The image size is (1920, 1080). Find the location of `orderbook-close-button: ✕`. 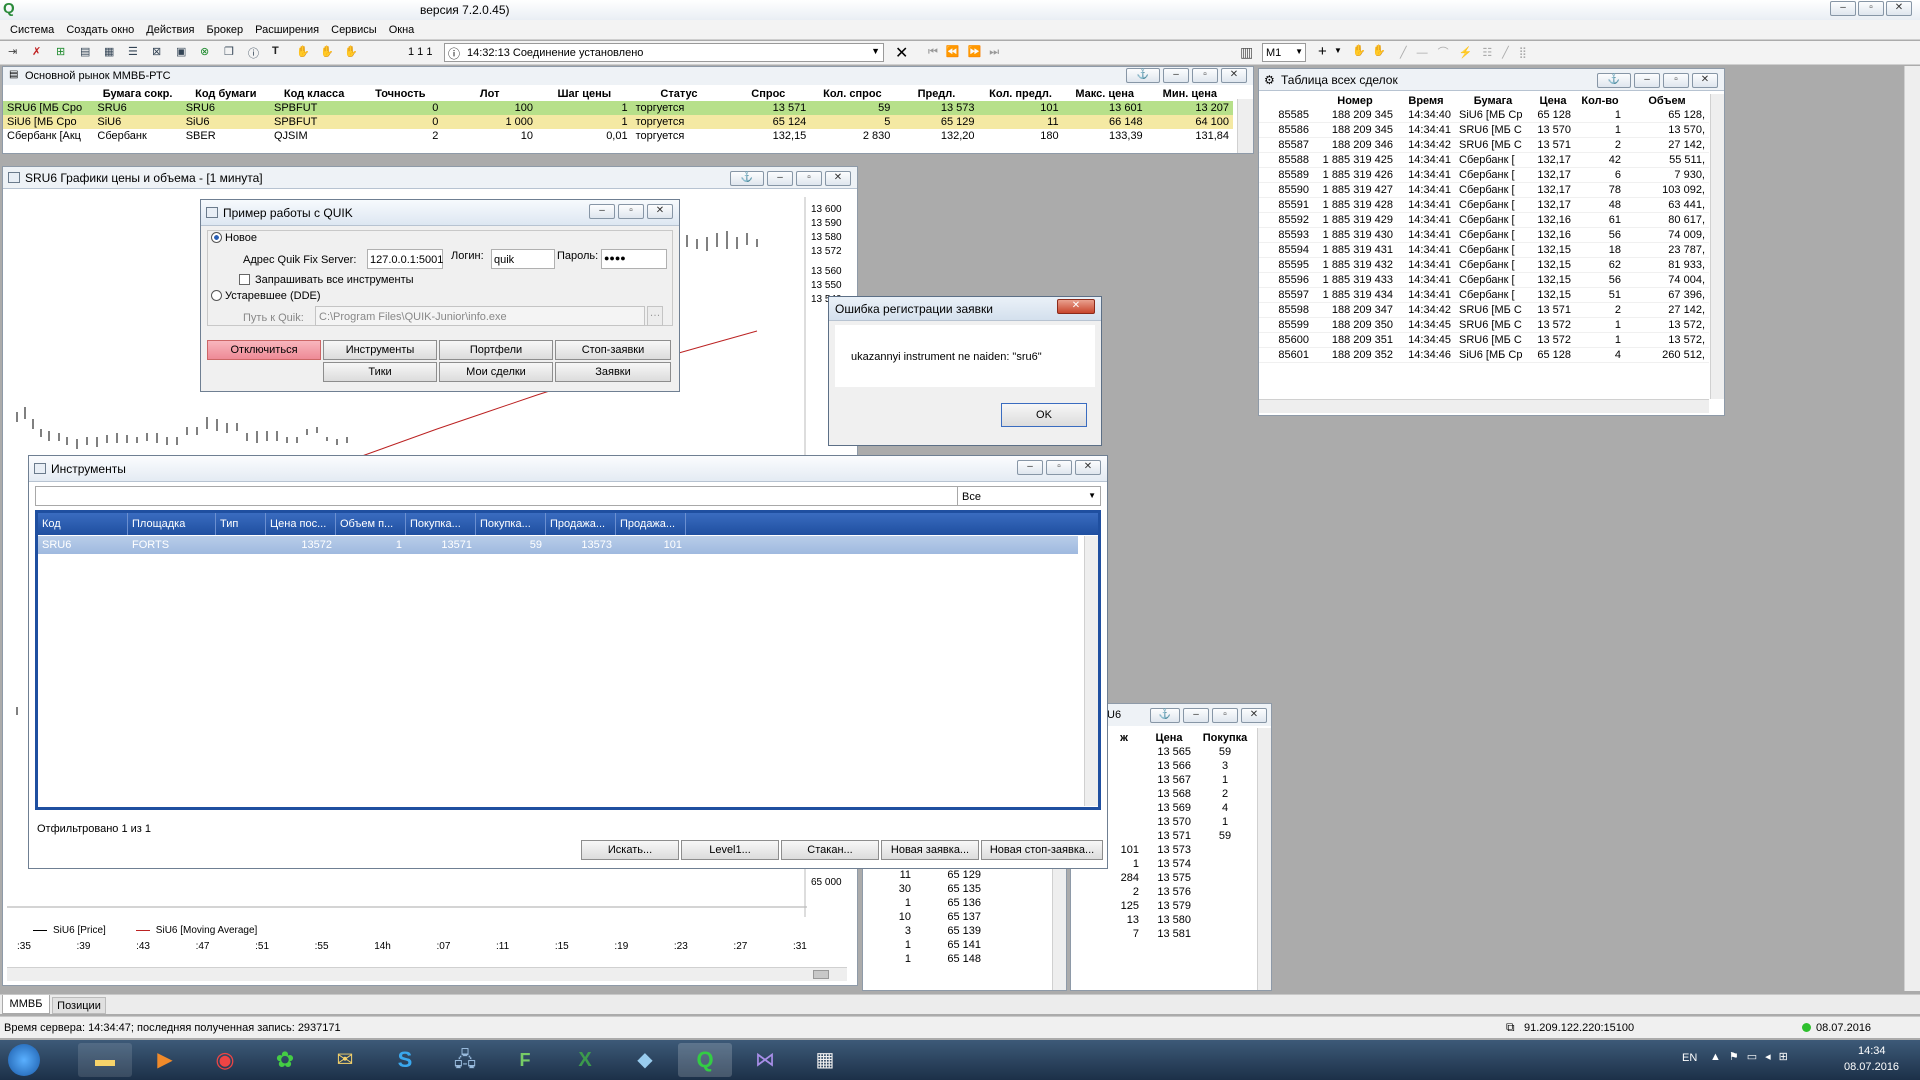

orderbook-close-button: ✕ is located at coordinates (1254, 715).